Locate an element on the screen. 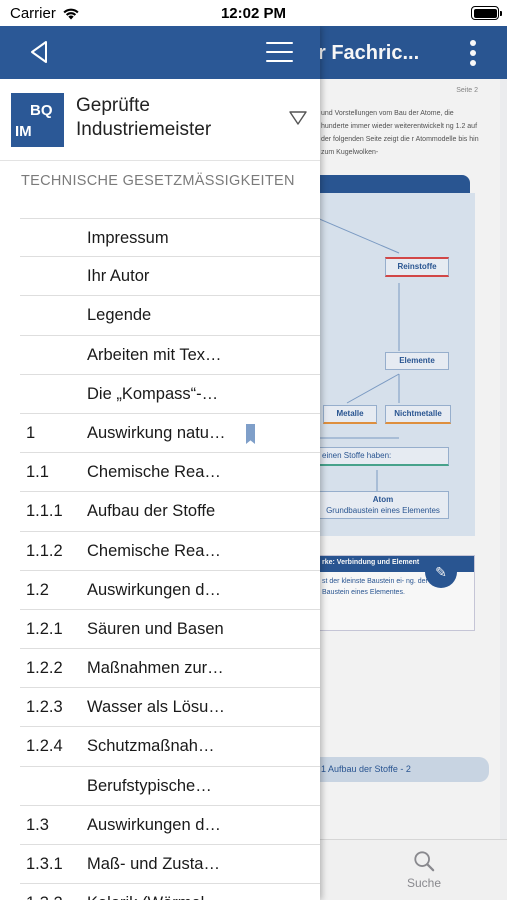  logo-text-bottom: IM is located at coordinates (23, 131).